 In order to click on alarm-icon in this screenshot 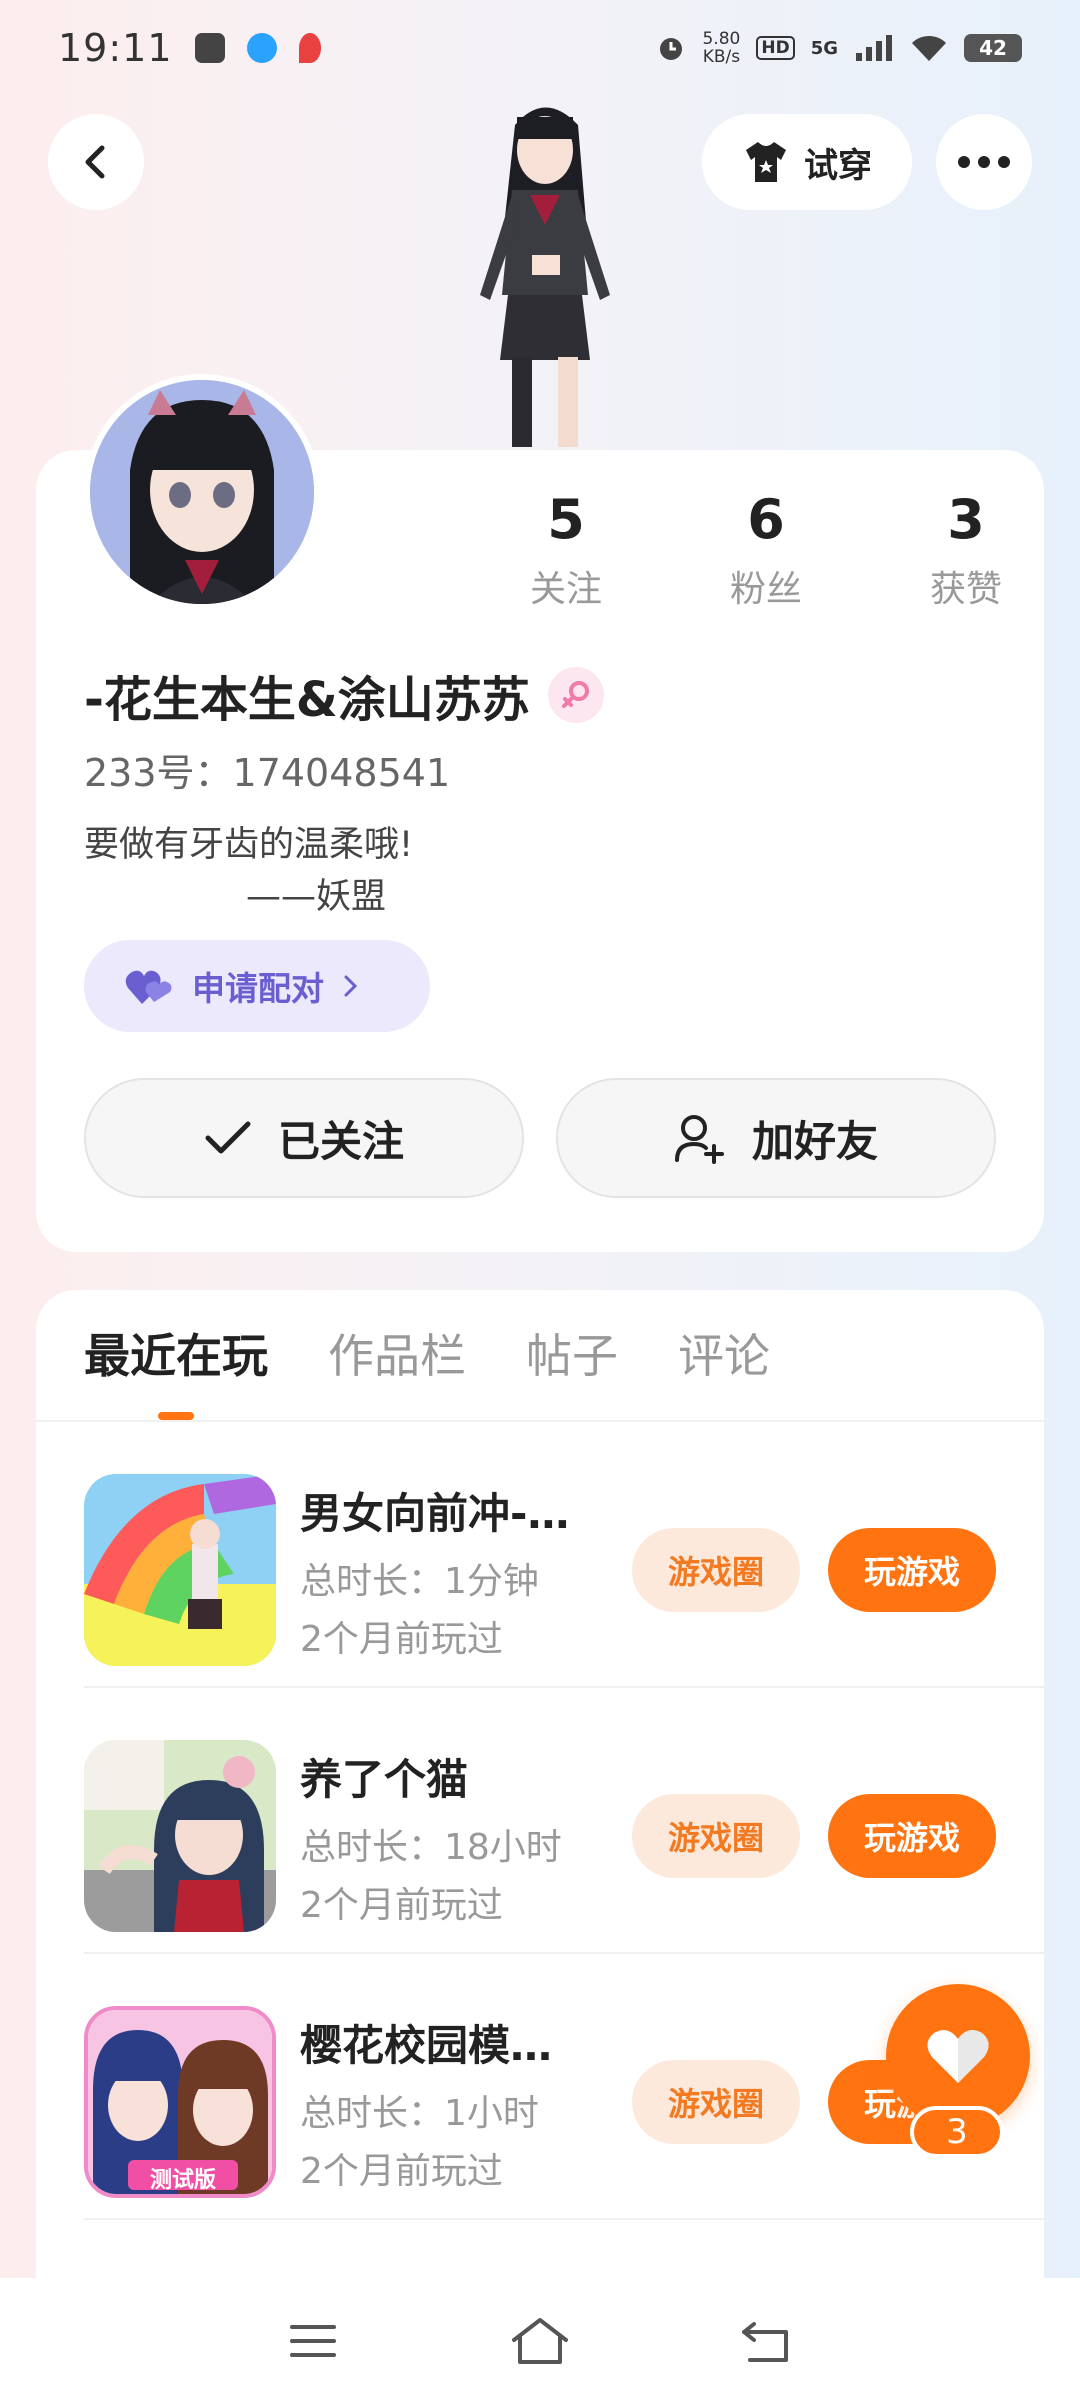, I will do `click(671, 49)`.